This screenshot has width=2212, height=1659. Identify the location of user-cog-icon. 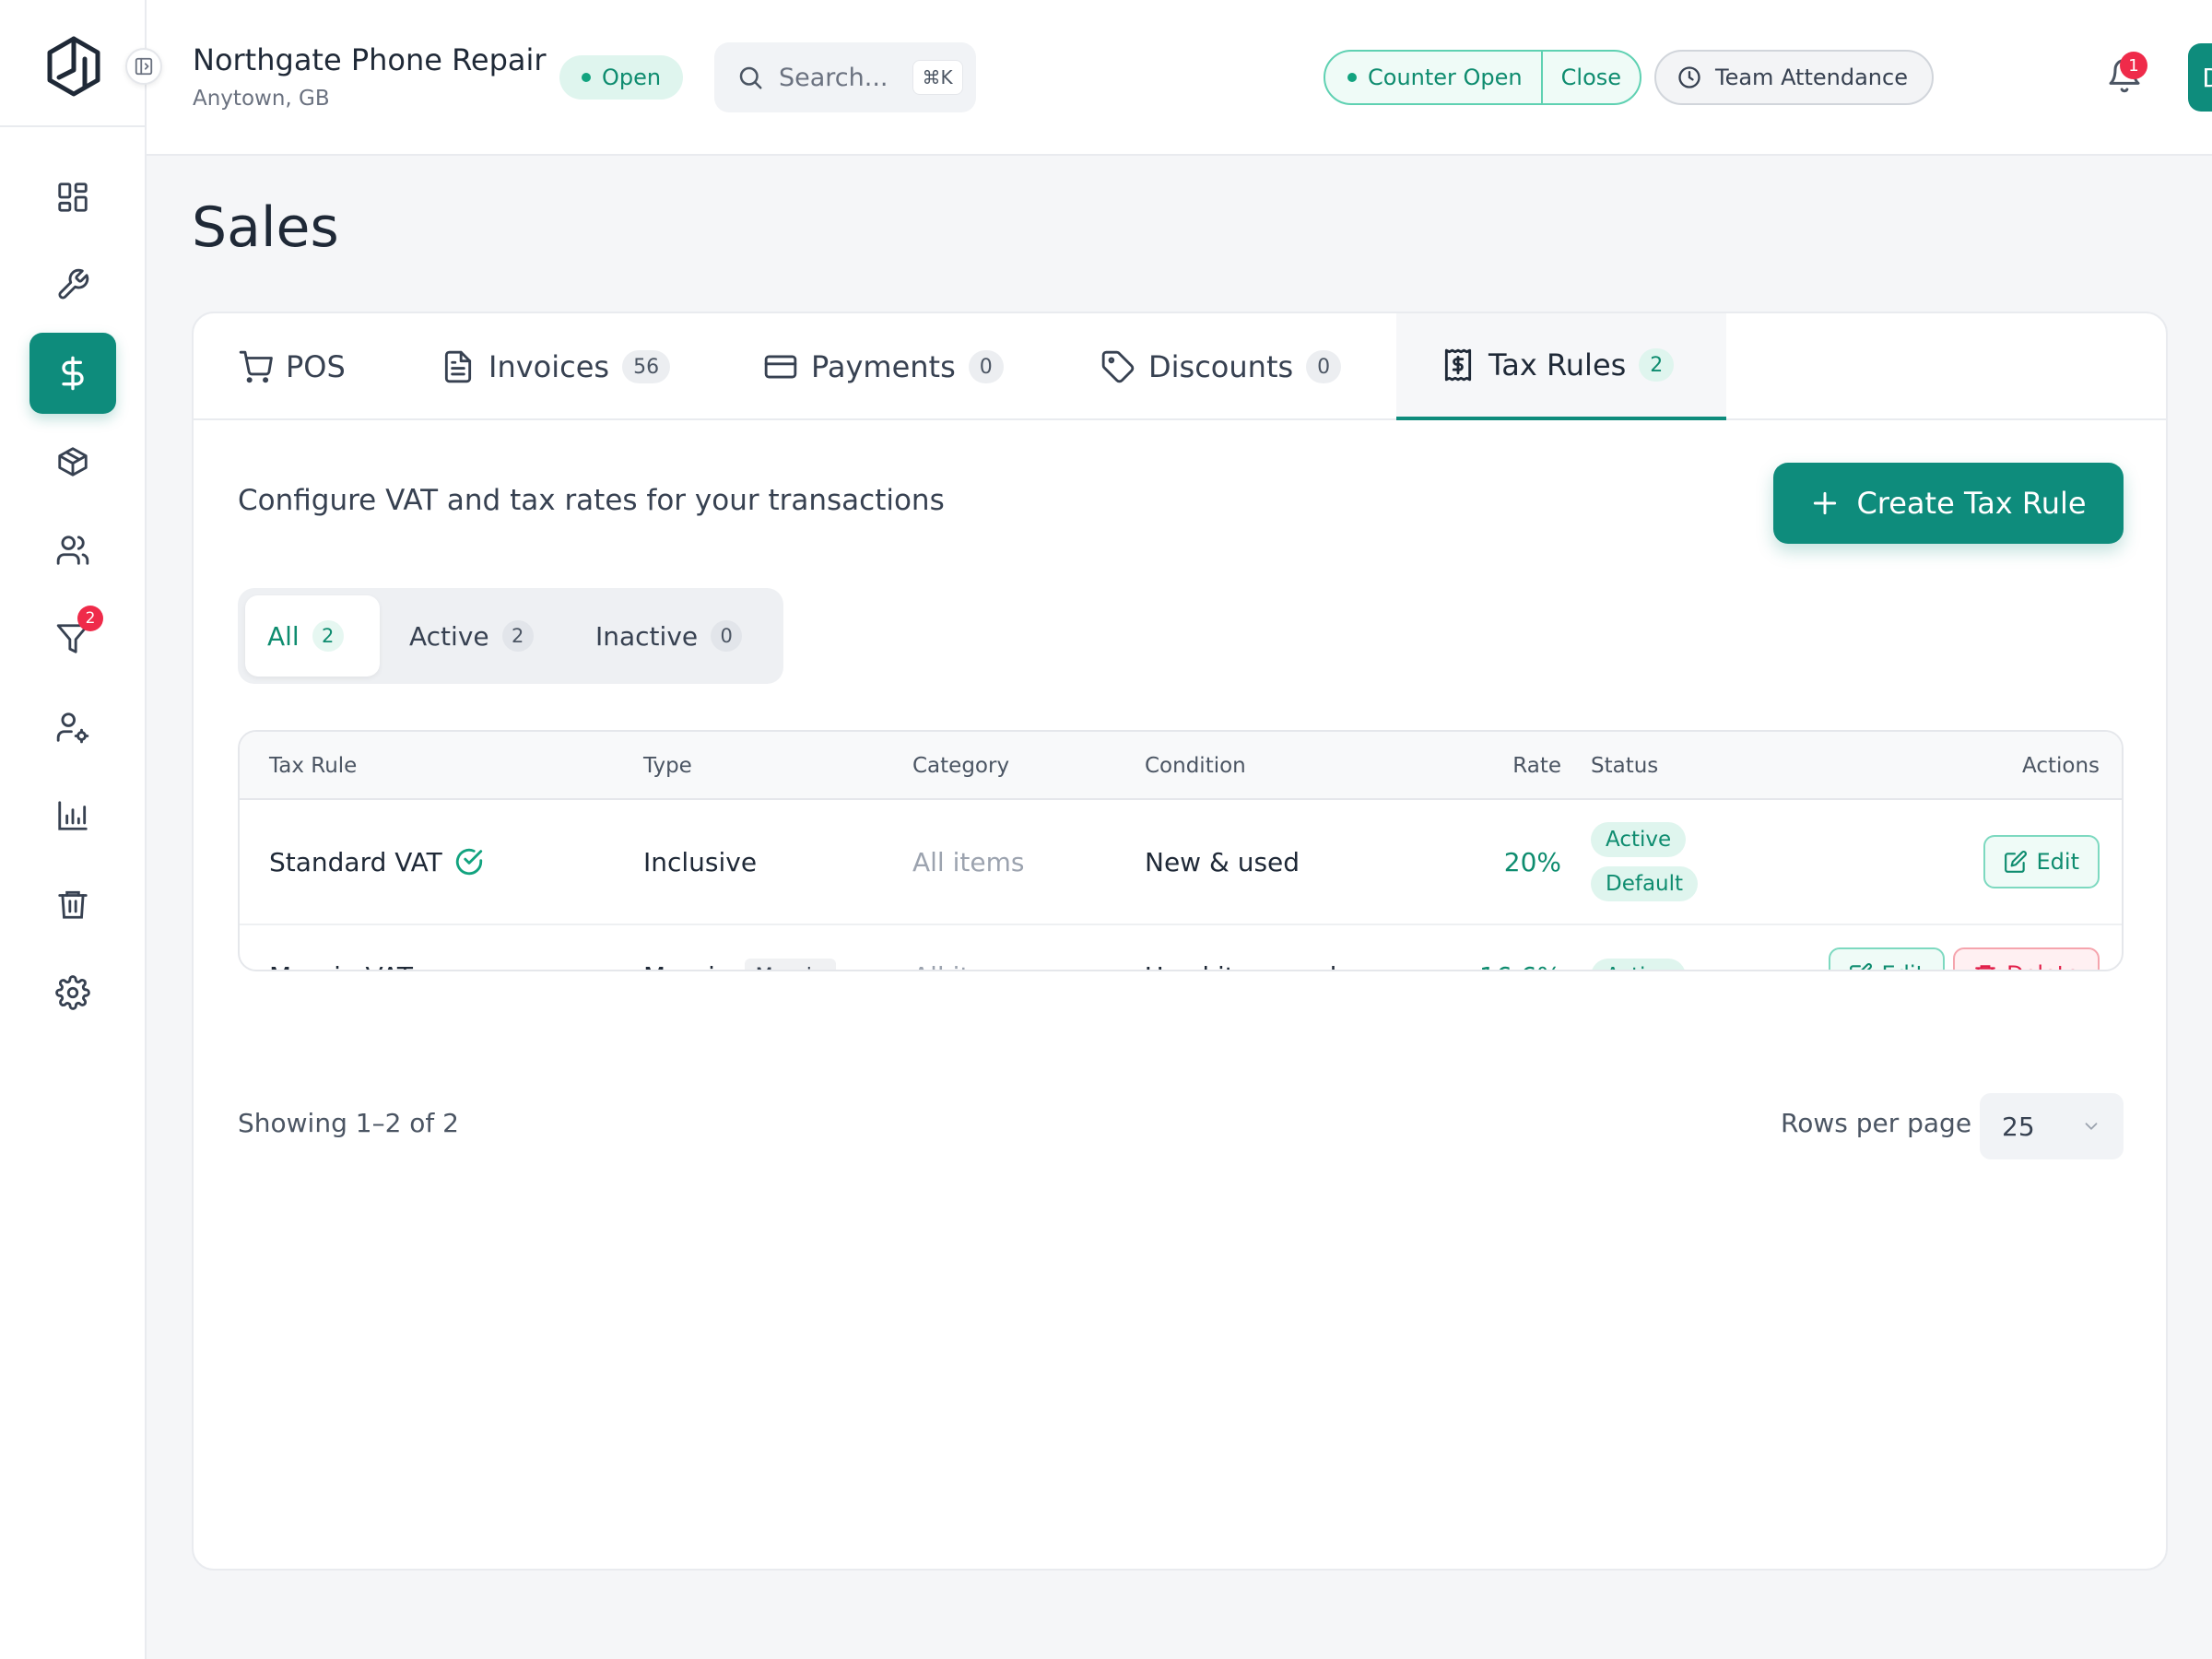
(72, 727).